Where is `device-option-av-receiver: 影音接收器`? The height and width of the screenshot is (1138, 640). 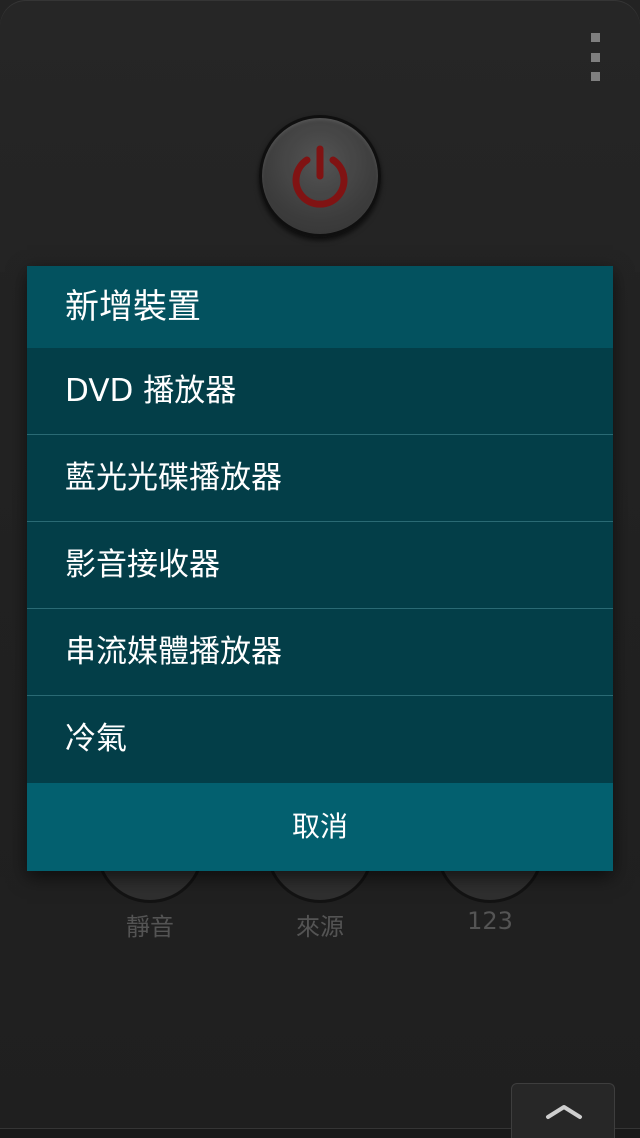
device-option-av-receiver: 影音接收器 is located at coordinates (320, 565).